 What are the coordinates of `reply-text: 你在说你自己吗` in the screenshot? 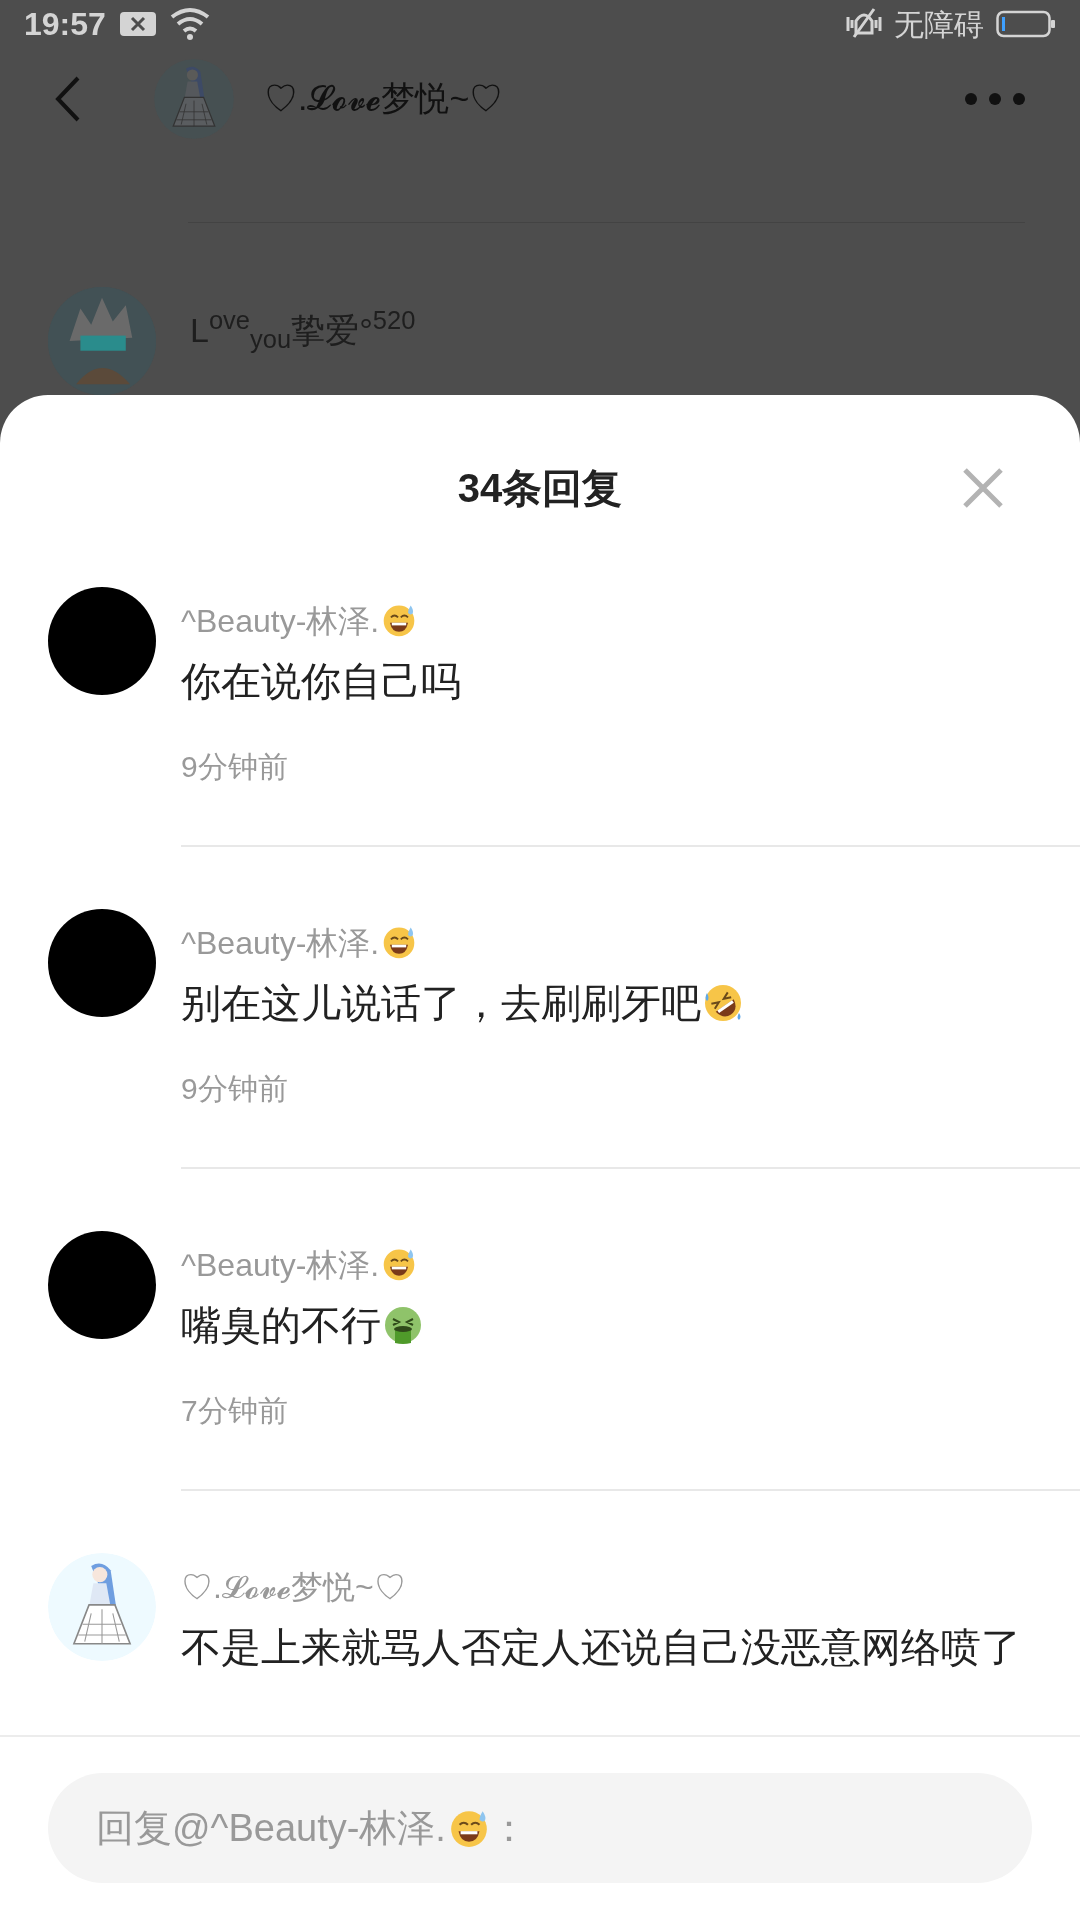 It's located at (321, 681).